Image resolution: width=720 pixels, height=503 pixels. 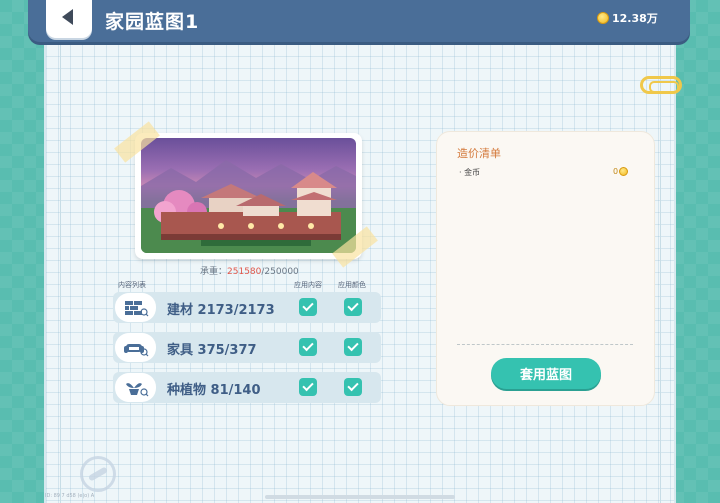 I want to click on plant-icon, so click(x=135, y=387).